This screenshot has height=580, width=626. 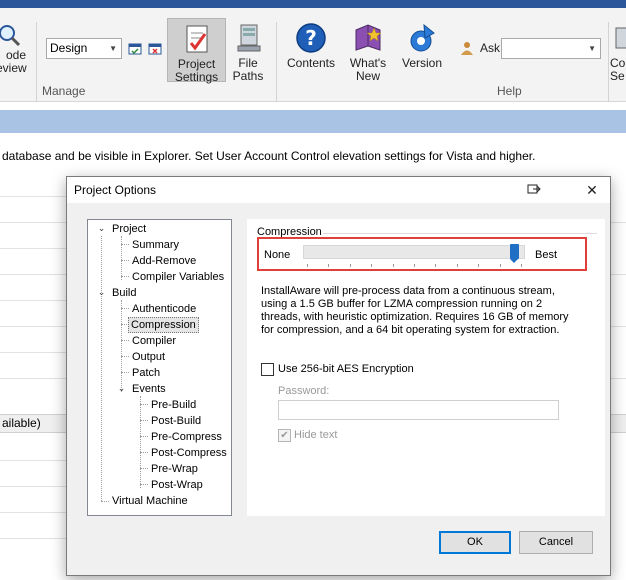 What do you see at coordinates (534, 190) in the screenshot?
I see `minimize-to-tray-button` at bounding box center [534, 190].